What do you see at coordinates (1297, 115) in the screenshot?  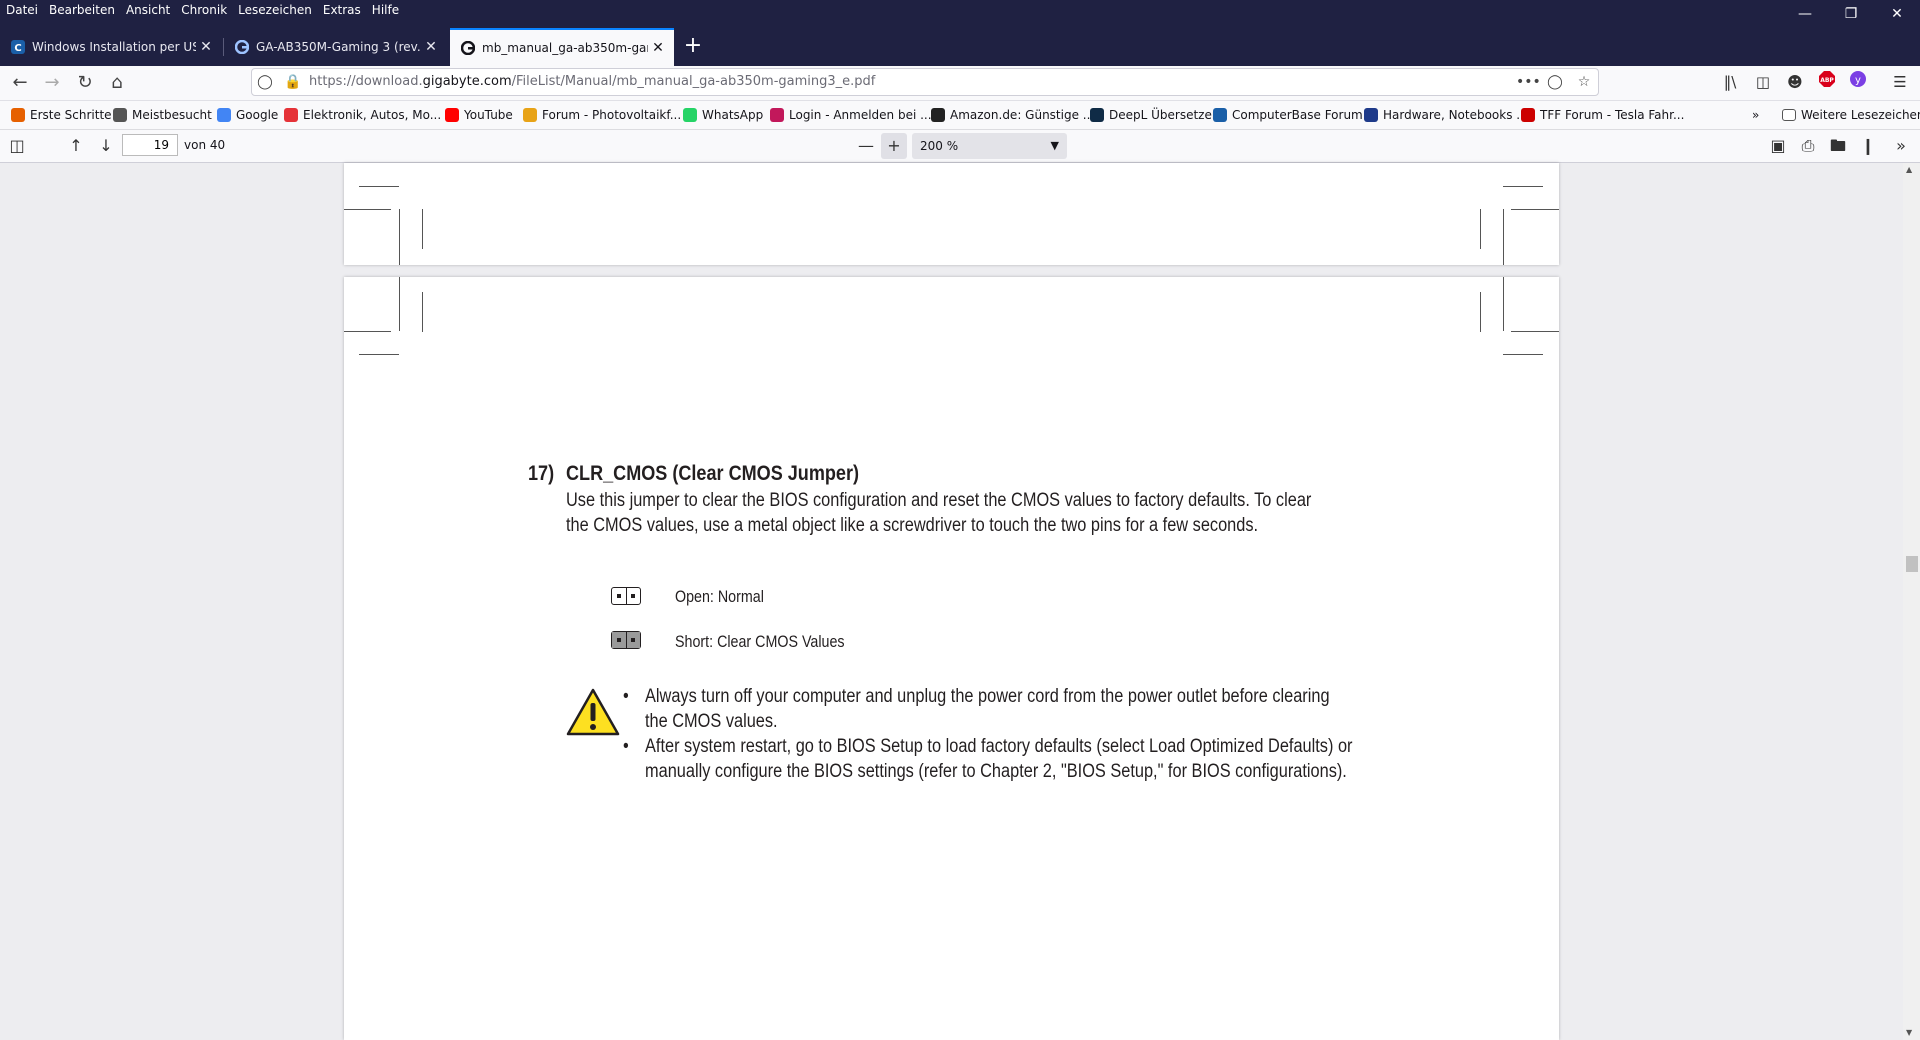 I see `bookmark-label: ComputerBase Forum` at bounding box center [1297, 115].